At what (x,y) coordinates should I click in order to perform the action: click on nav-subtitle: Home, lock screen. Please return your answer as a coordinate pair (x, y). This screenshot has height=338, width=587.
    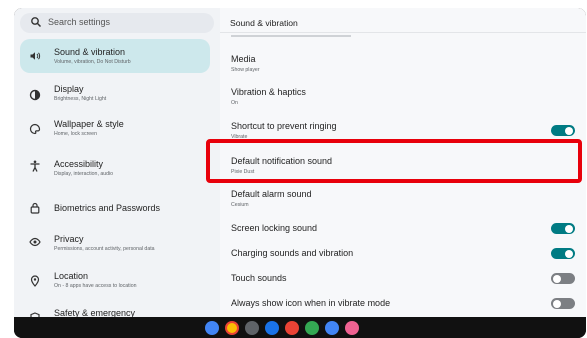
    Looking at the image, I should click on (75, 134).